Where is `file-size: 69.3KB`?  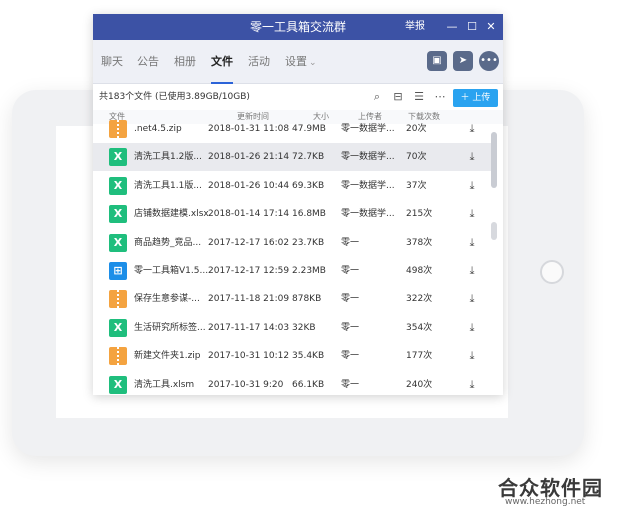 file-size: 69.3KB is located at coordinates (308, 185).